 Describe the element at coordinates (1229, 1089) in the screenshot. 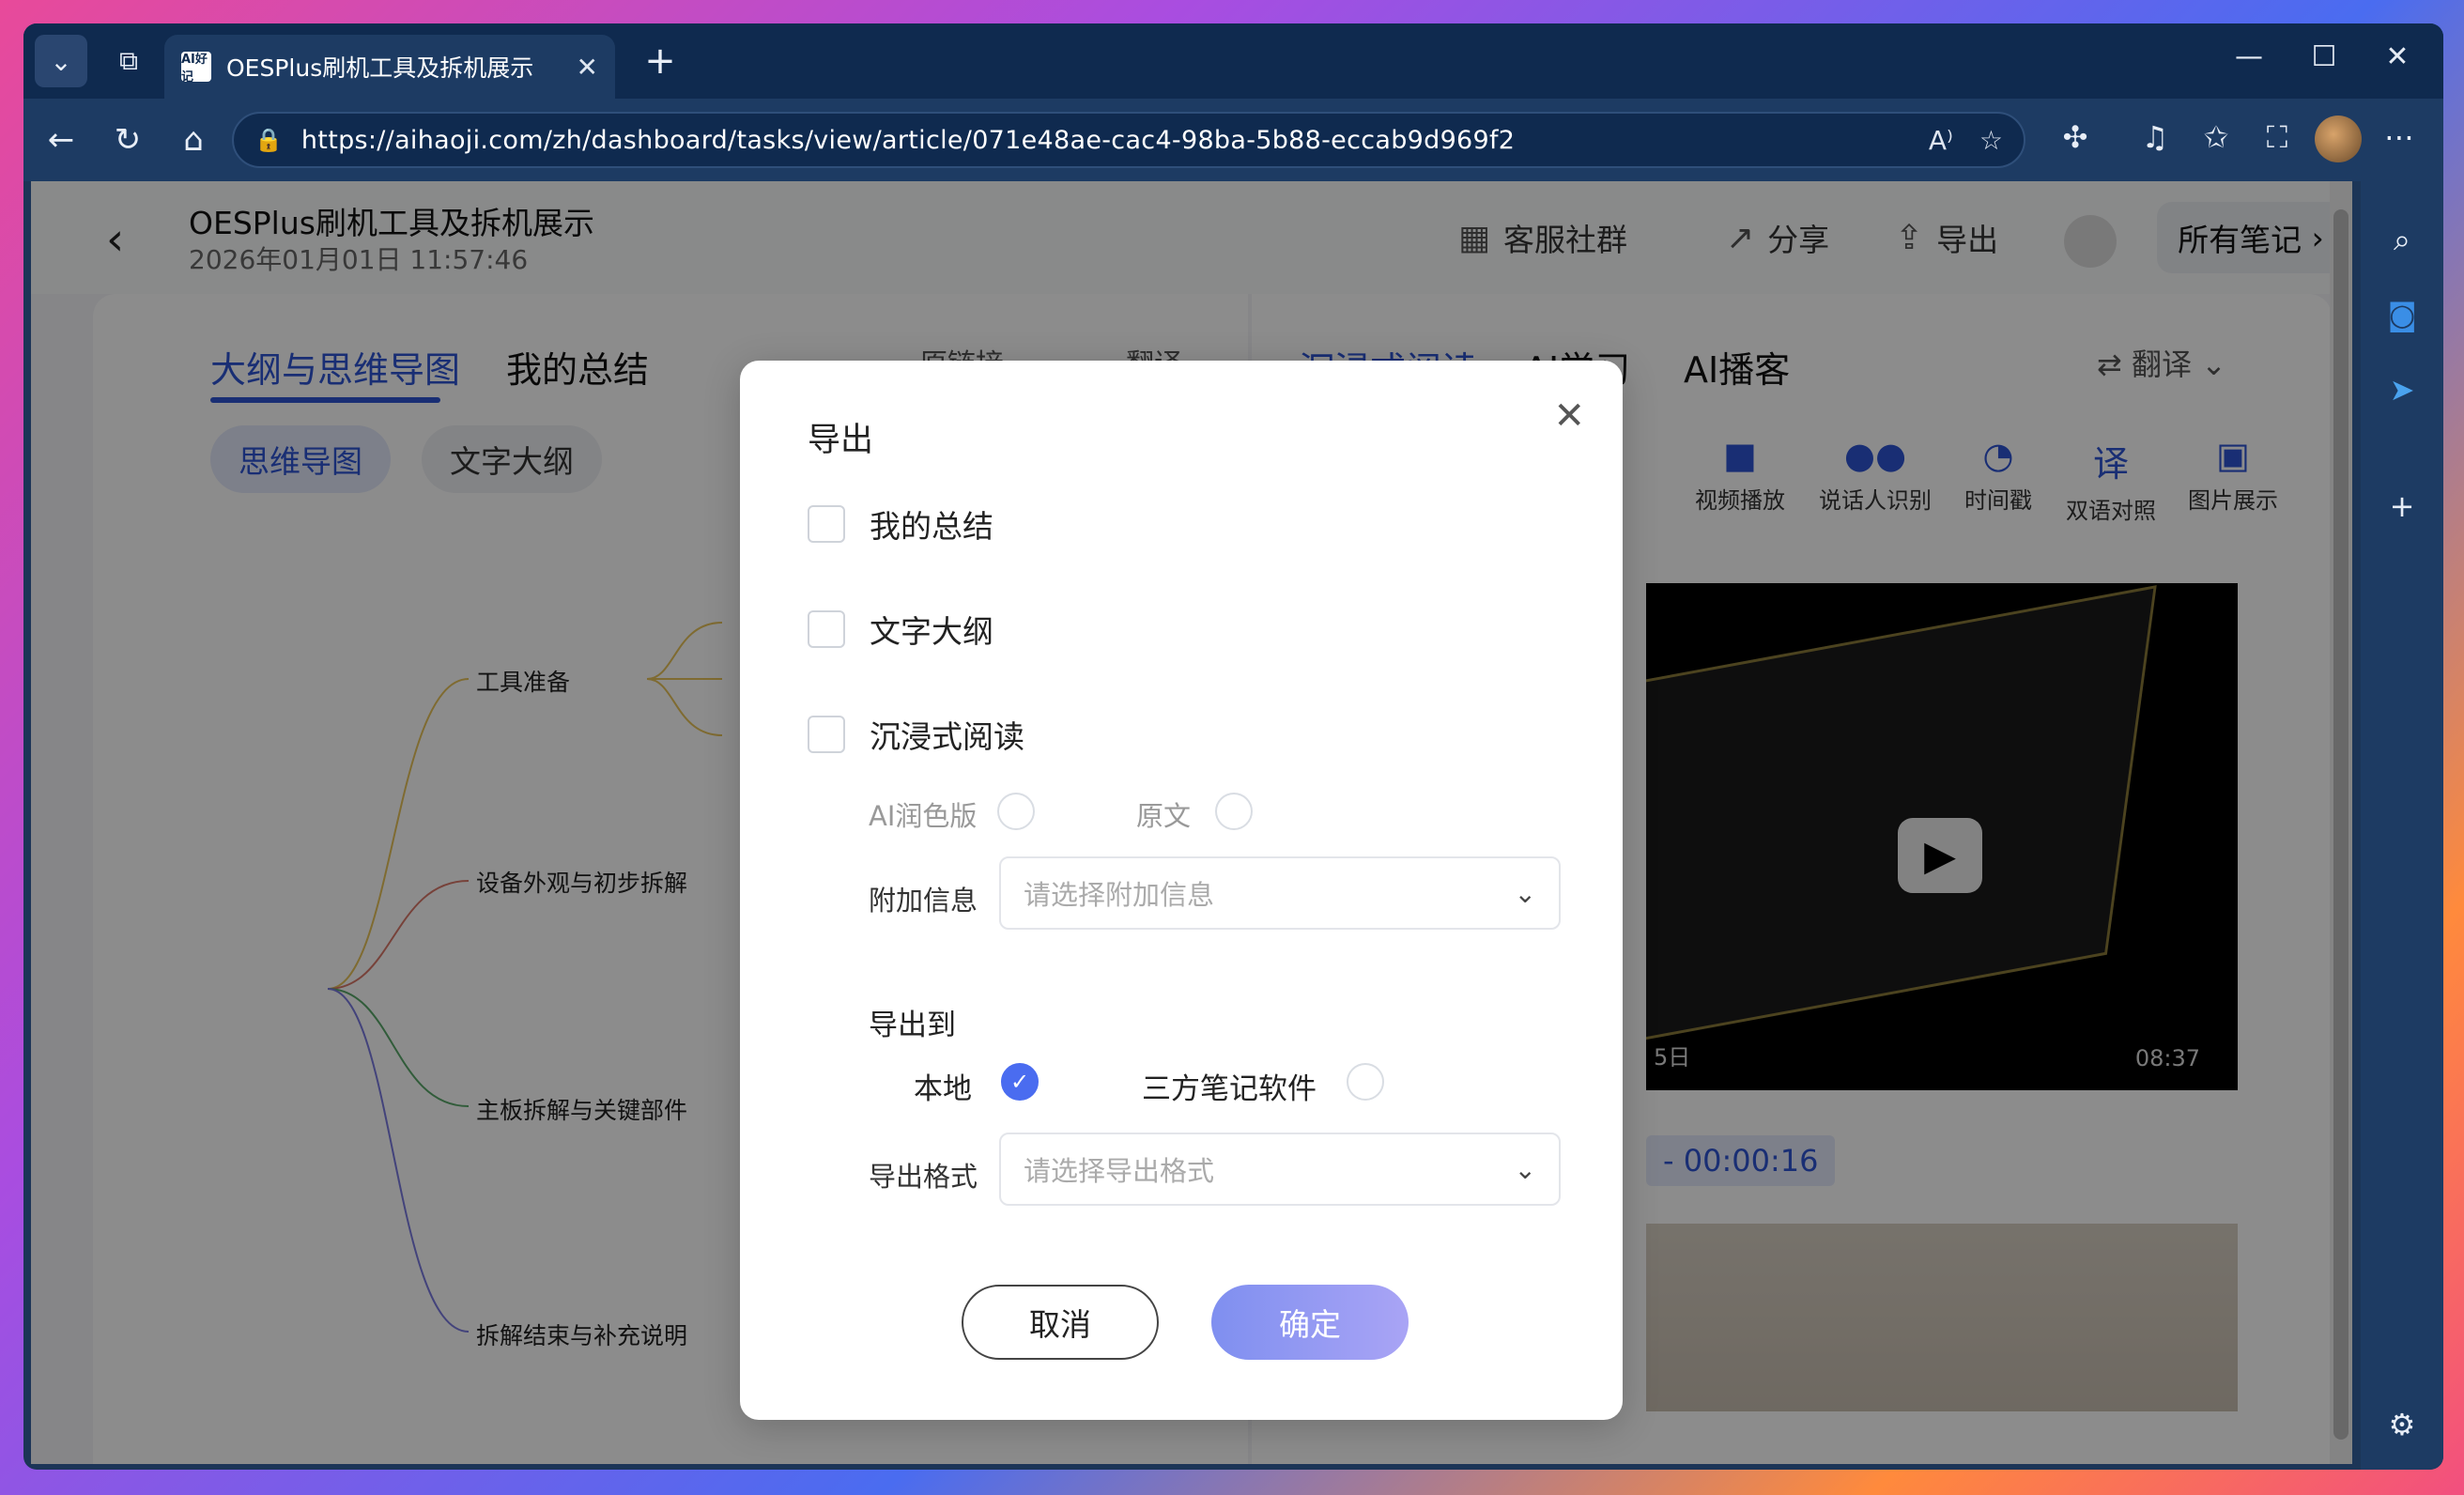

I see `third-party-label: 三方笔记软件` at that location.